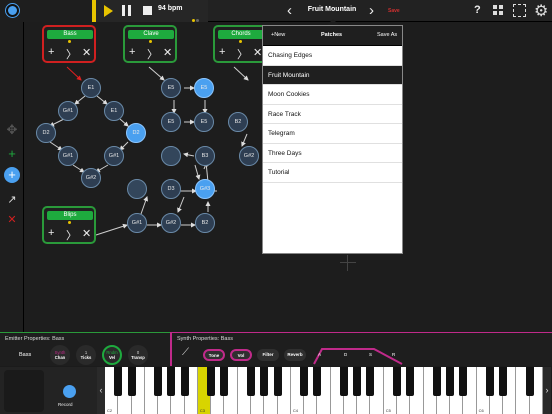 The width and height of the screenshot is (552, 414). What do you see at coordinates (205, 189) in the screenshot?
I see `note-node-active: G#3` at bounding box center [205, 189].